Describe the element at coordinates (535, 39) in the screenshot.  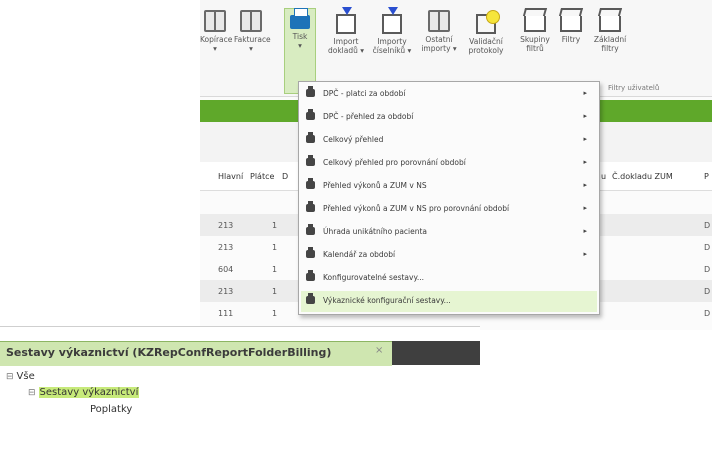
I see `skupiny-label: Skupiny` at that location.